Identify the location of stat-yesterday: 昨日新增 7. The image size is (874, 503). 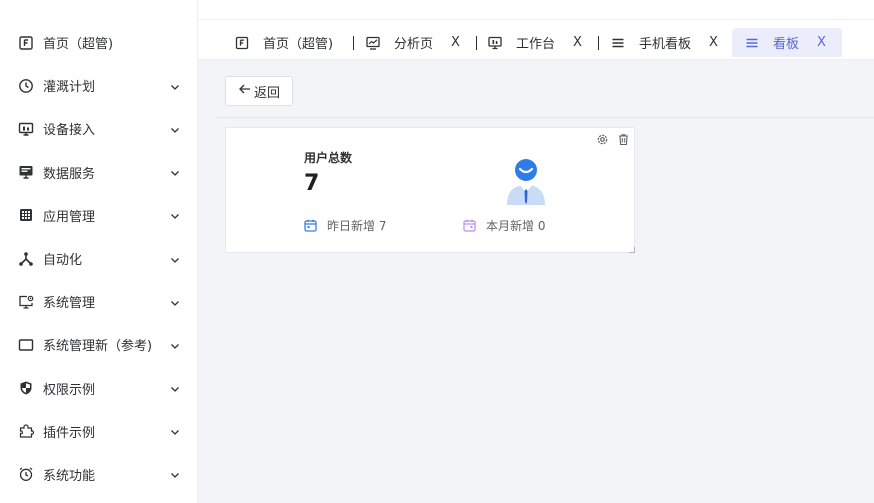
(345, 225).